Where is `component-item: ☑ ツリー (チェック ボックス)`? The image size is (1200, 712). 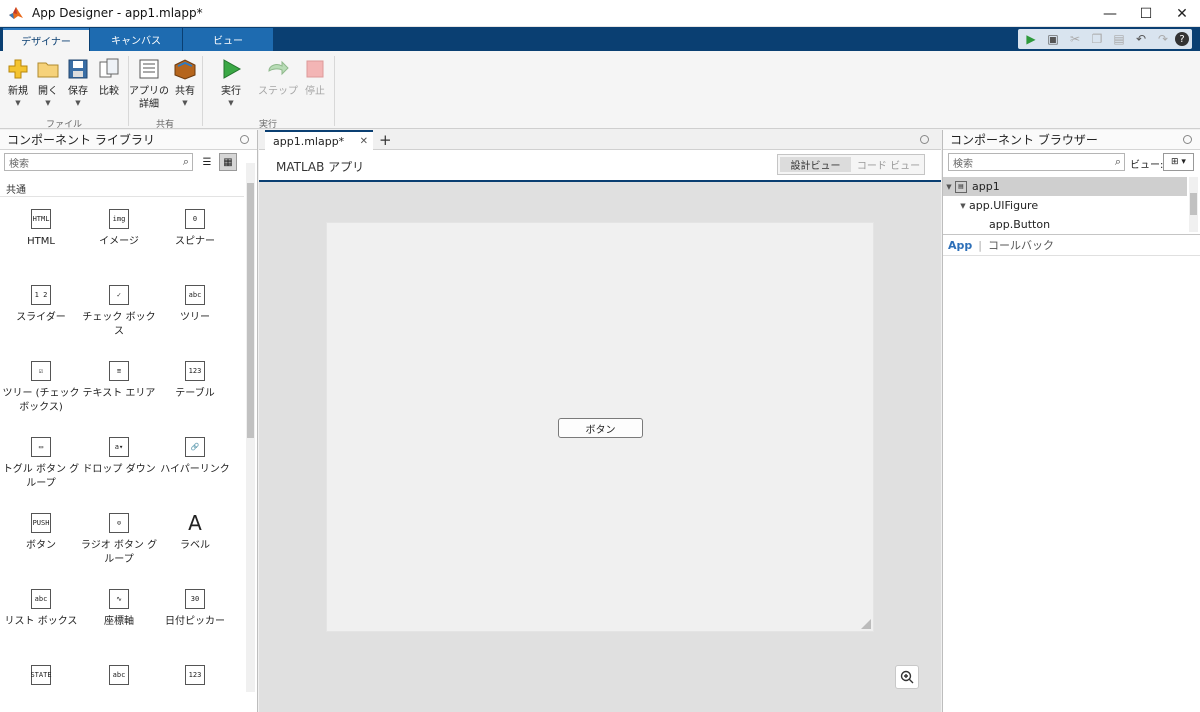 component-item: ☑ ツリー (チェック ボックス) is located at coordinates (41, 388).